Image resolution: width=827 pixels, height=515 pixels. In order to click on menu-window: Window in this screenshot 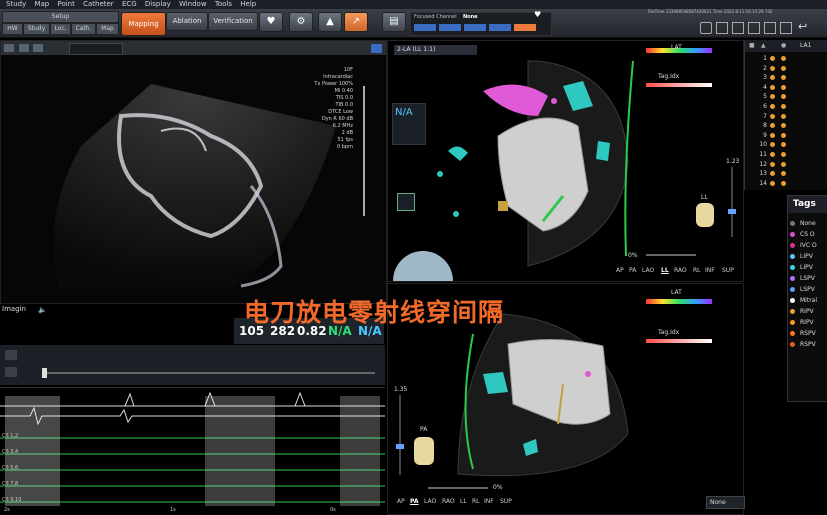, I will do `click(193, 4)`.